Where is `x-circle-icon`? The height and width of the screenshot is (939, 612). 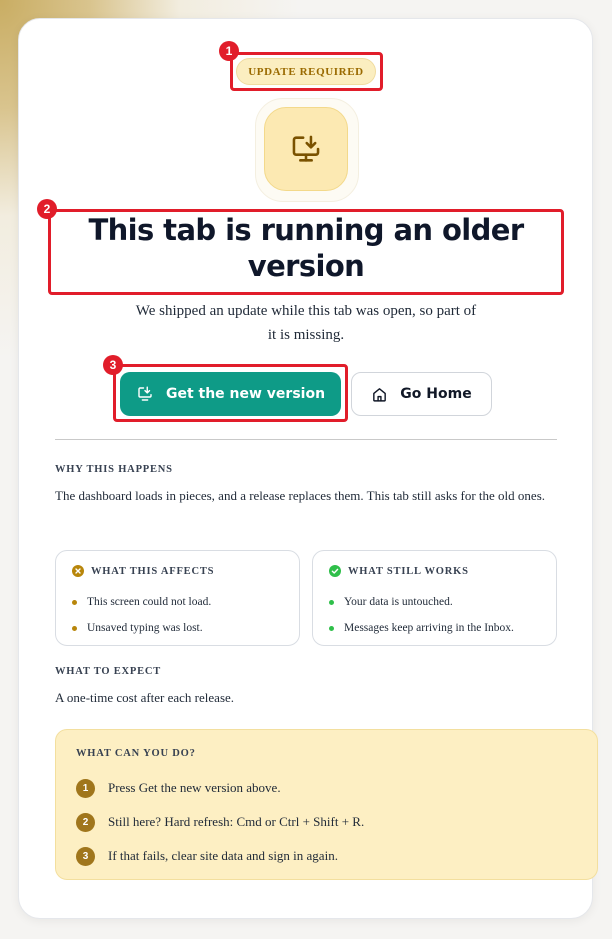
x-circle-icon is located at coordinates (78, 571).